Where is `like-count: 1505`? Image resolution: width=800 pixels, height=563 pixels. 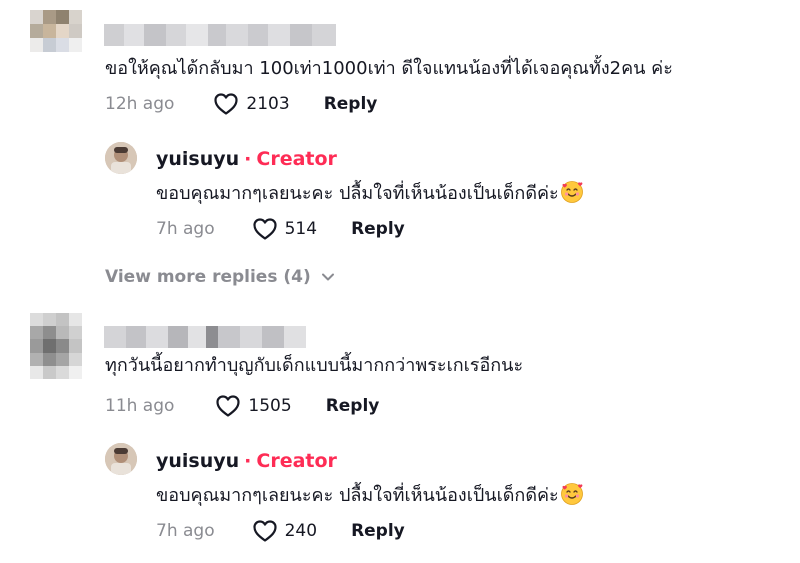
like-count: 1505 is located at coordinates (270, 406).